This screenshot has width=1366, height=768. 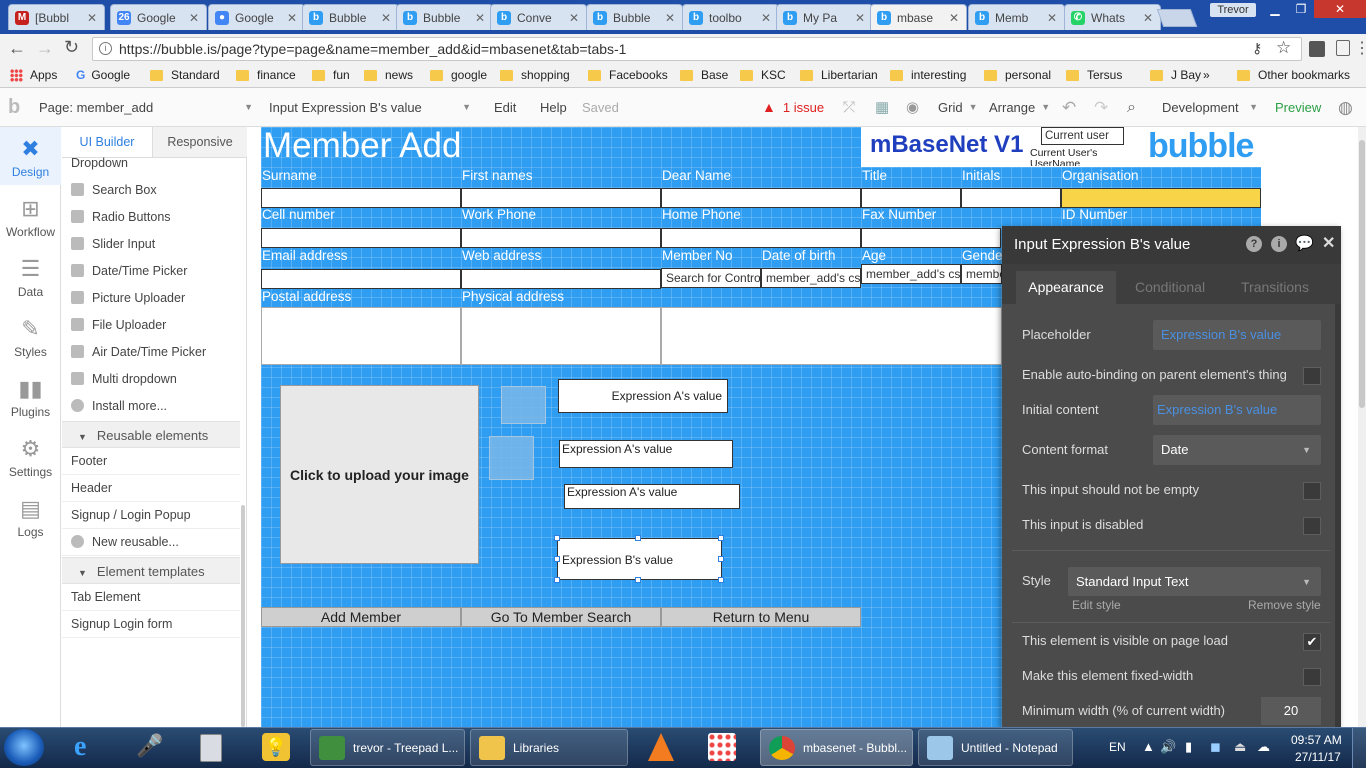 What do you see at coordinates (882, 107) in the screenshot?
I see `grid-view-icon: ▦` at bounding box center [882, 107].